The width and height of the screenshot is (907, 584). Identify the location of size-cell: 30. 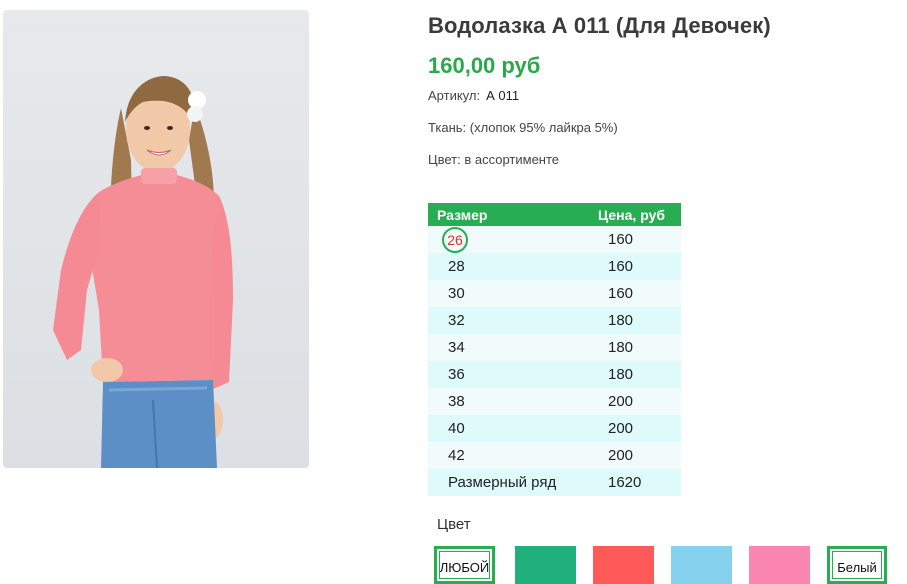
(508, 293).